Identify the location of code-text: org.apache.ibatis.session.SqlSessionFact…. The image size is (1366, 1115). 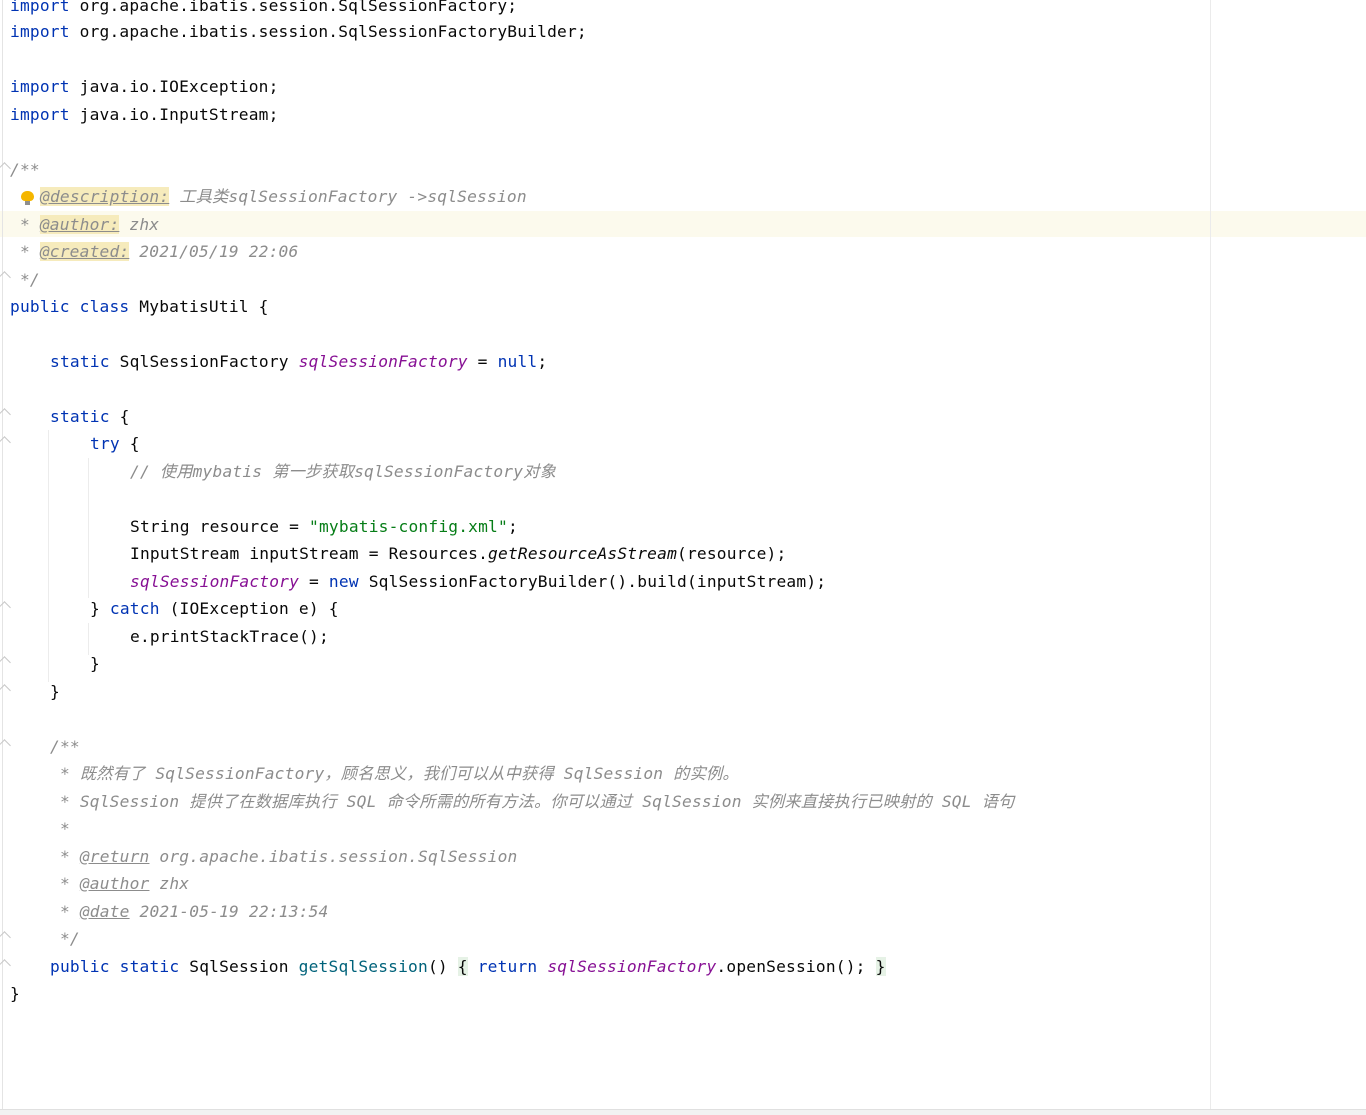
(293, 7).